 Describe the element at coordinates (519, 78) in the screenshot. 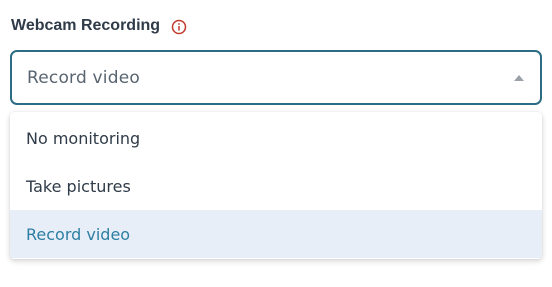

I see `caret-up-icon` at that location.